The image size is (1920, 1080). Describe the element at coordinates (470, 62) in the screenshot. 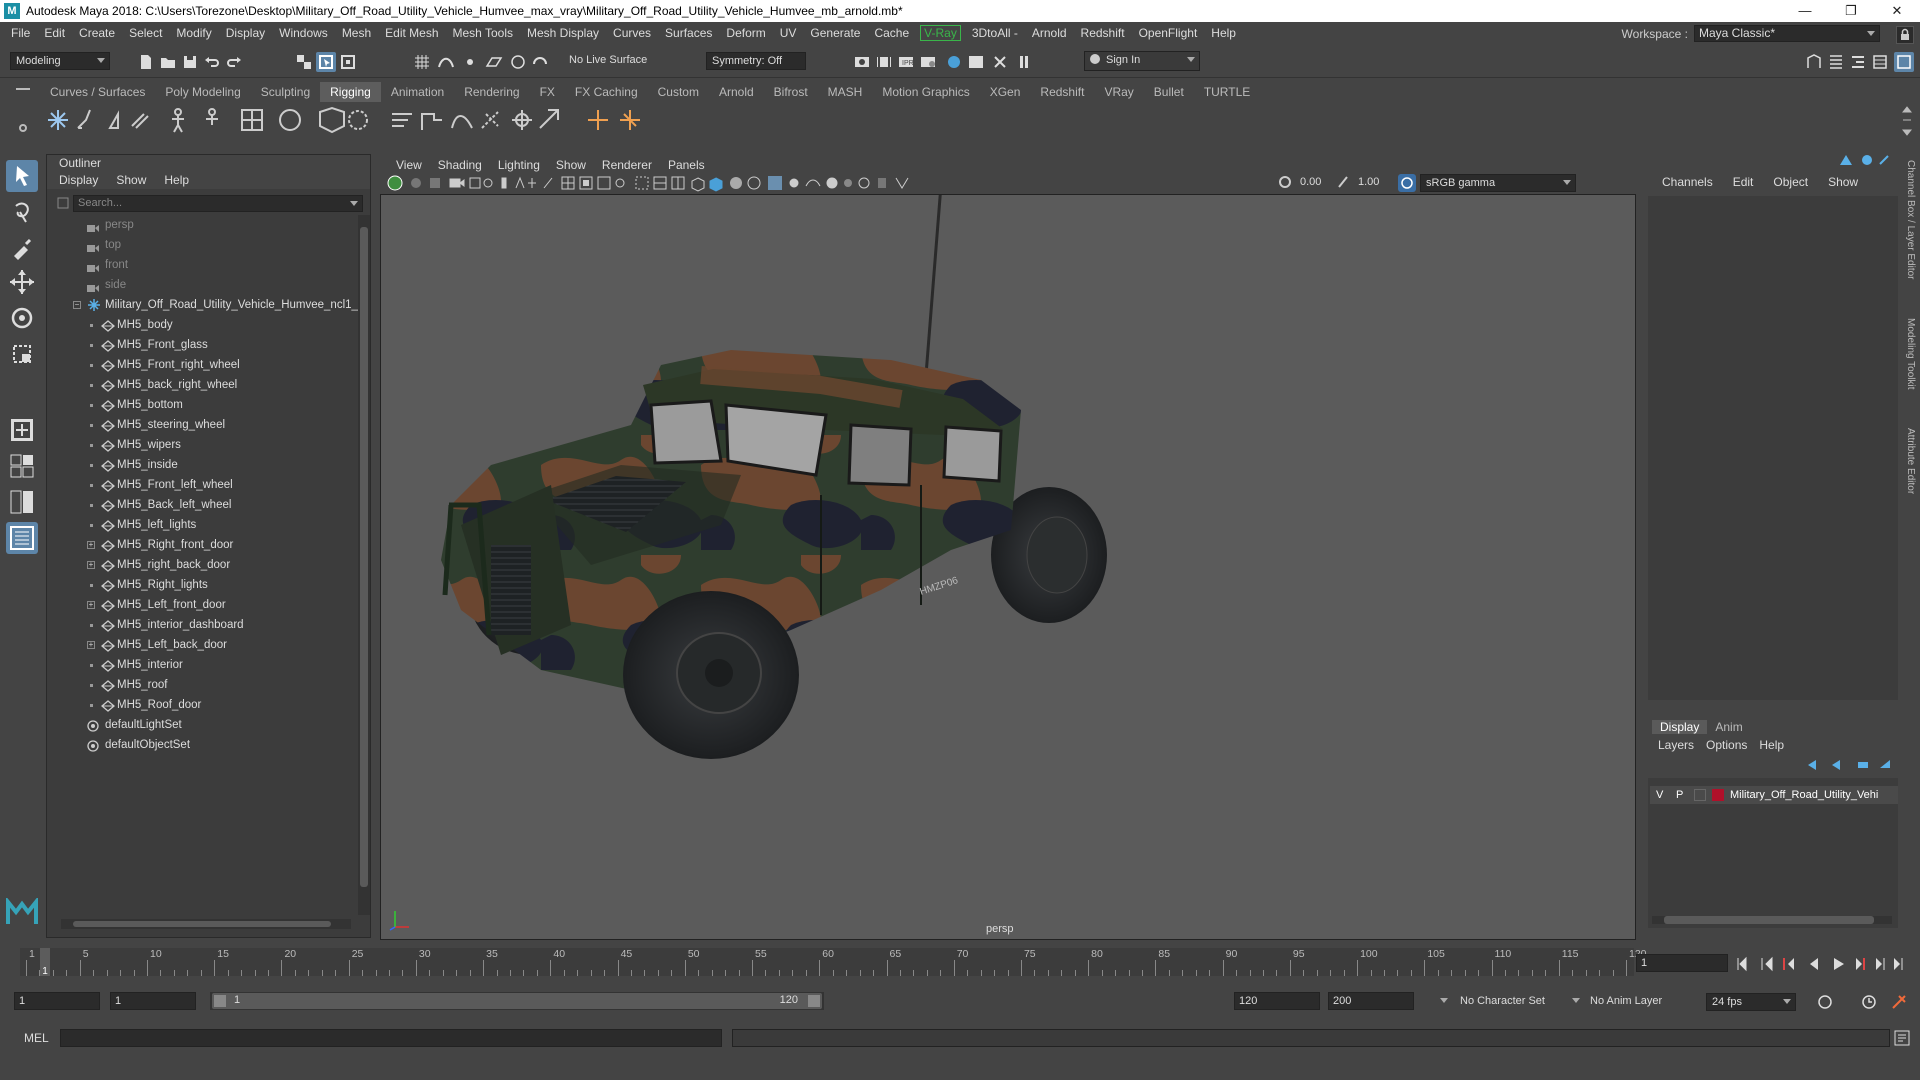

I see `snap-point-icon` at that location.